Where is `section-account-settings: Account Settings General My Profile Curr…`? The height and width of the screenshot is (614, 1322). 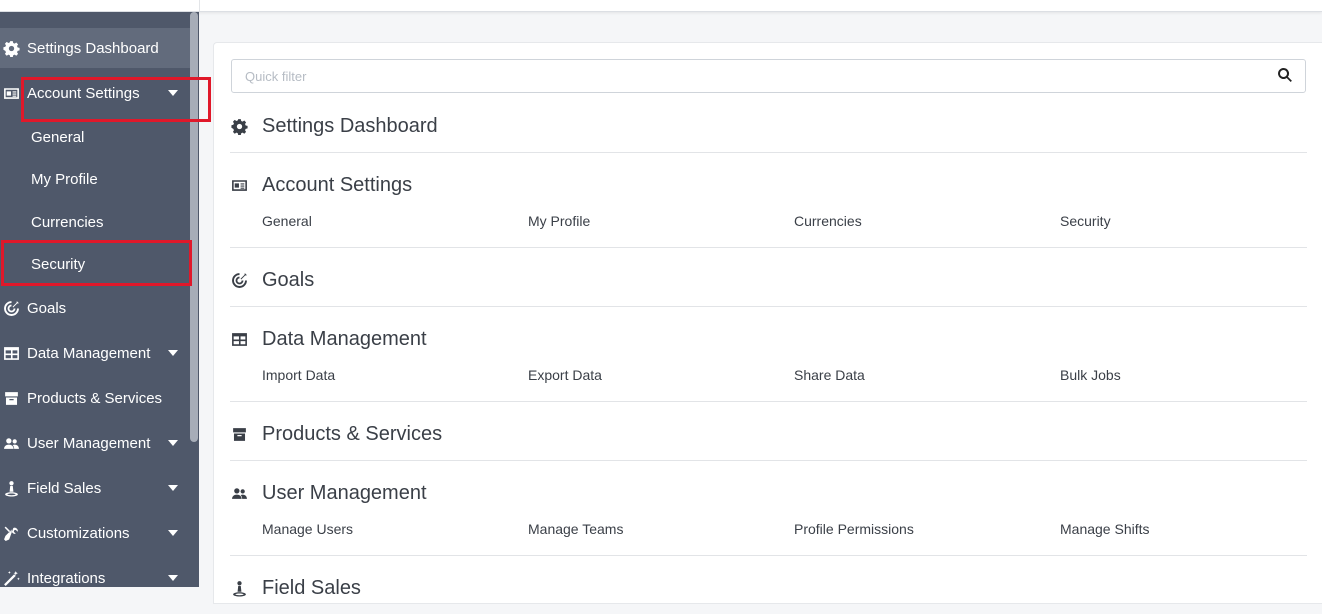 section-account-settings: Account Settings General My Profile Curr… is located at coordinates (768, 209).